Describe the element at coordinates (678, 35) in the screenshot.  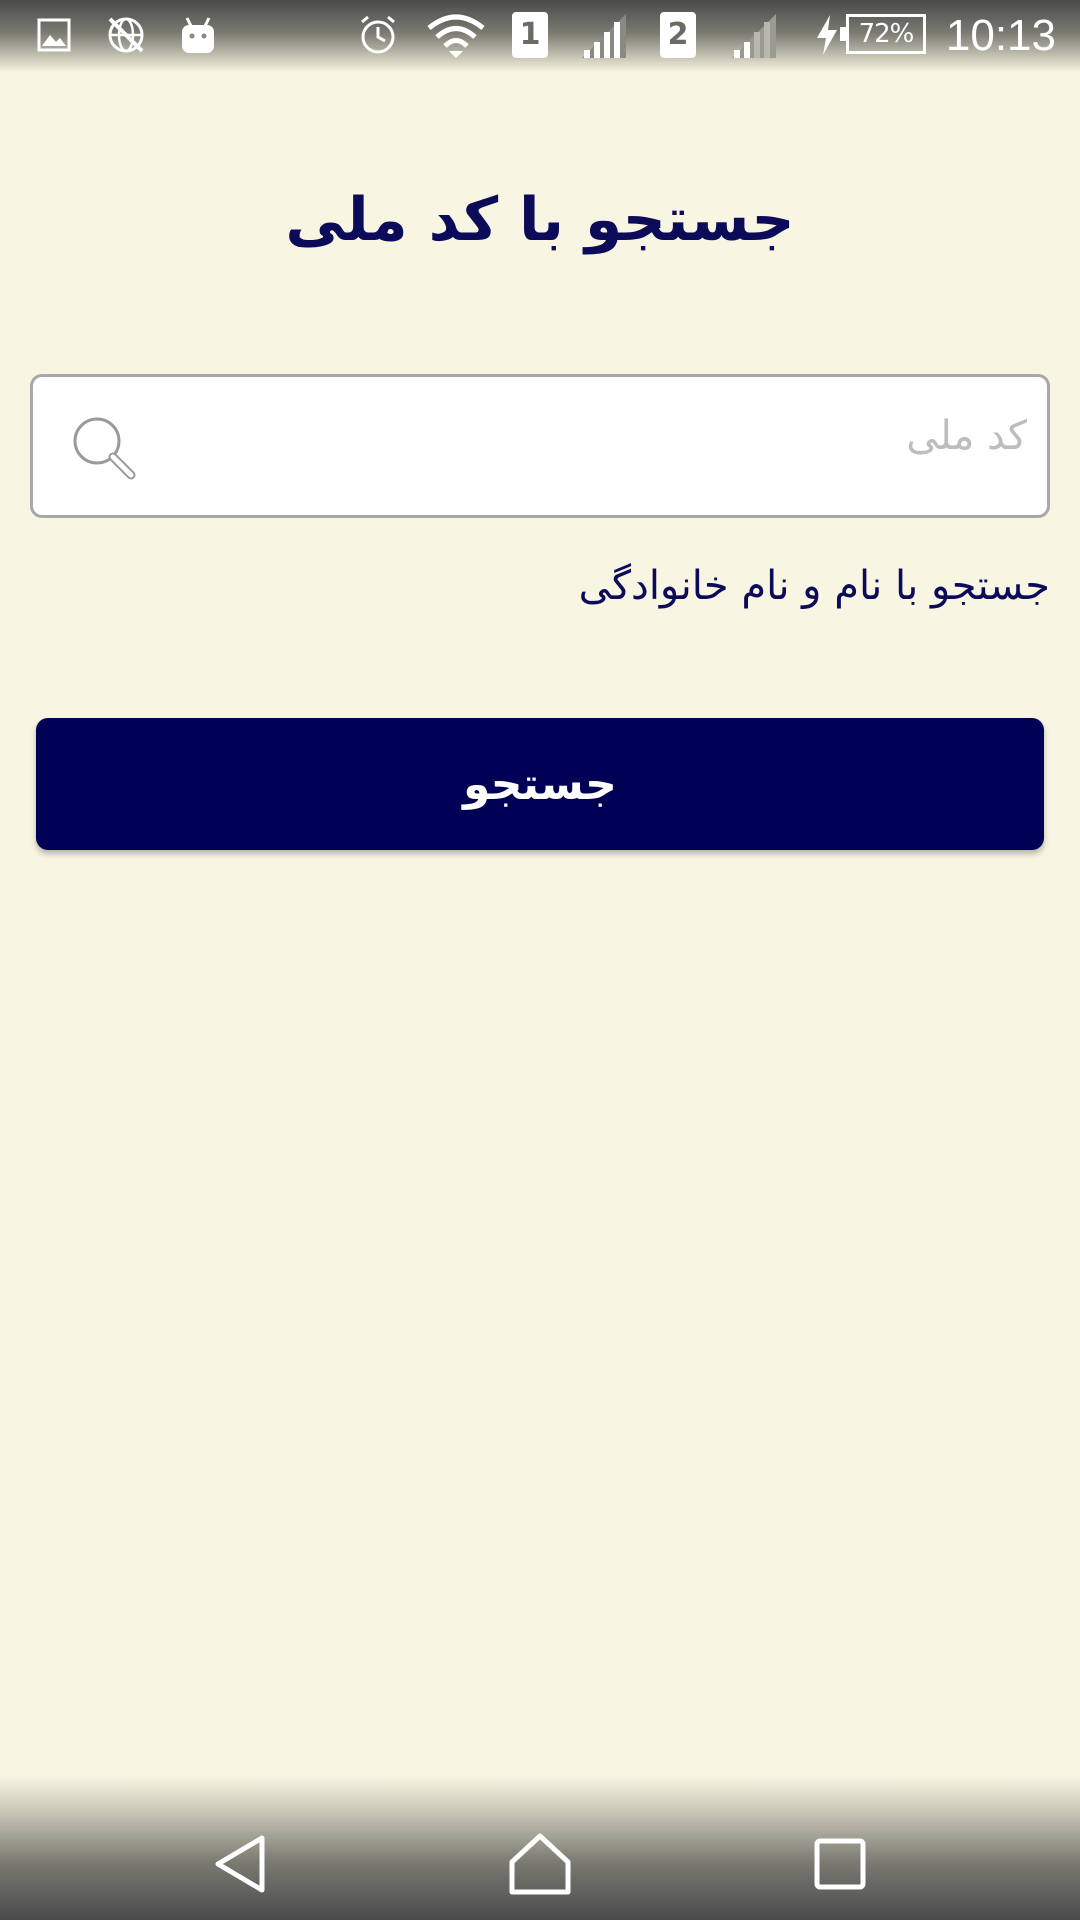
I see `sim2-icon: 2` at that location.